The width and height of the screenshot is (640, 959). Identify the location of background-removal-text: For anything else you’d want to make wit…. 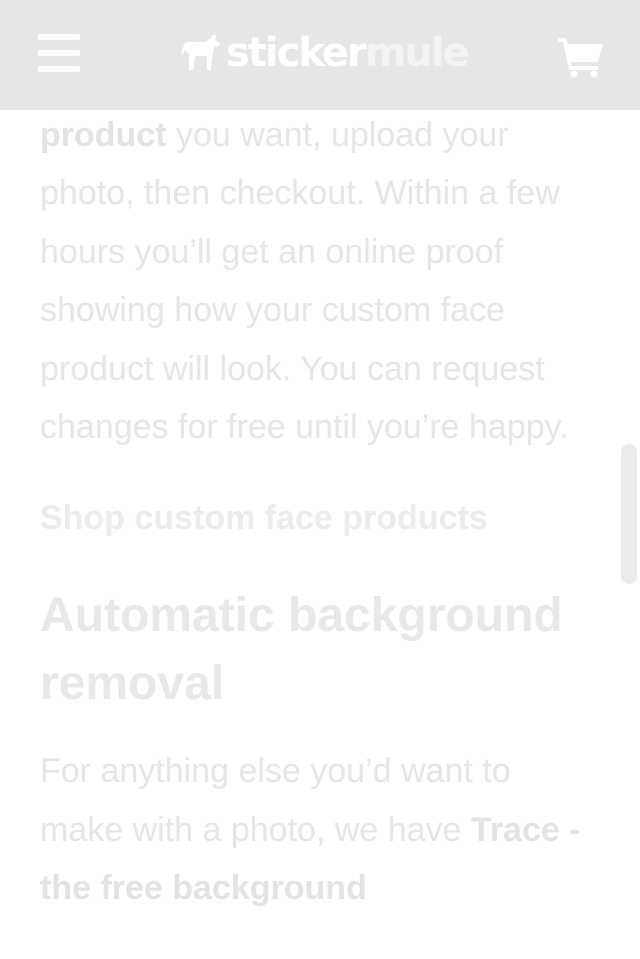
(275, 800).